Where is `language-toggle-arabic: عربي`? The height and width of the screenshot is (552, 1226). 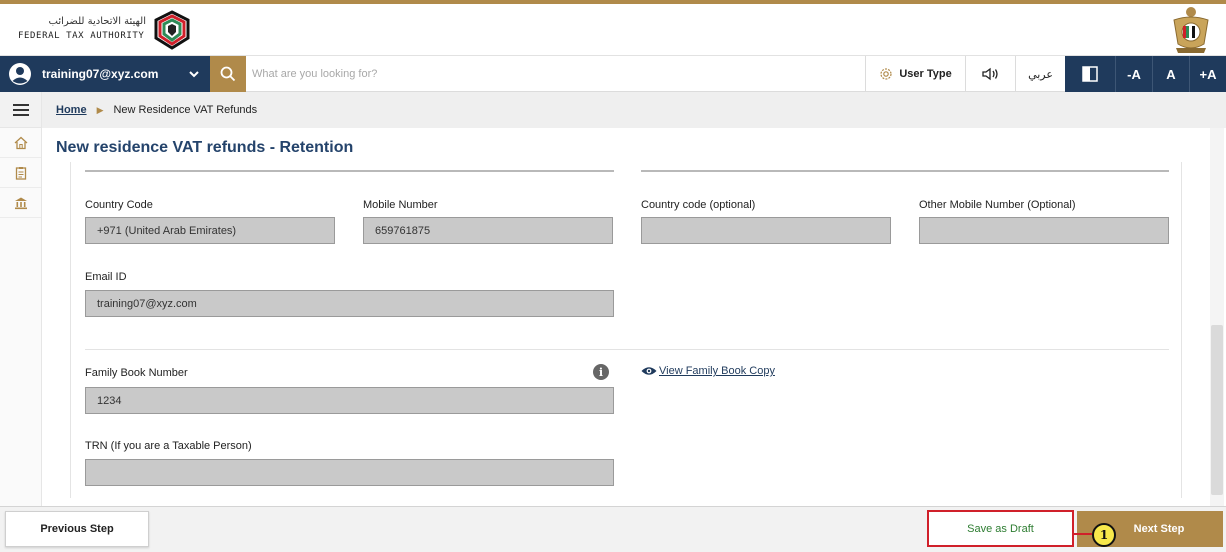
language-toggle-arabic: عربي is located at coordinates (1040, 74).